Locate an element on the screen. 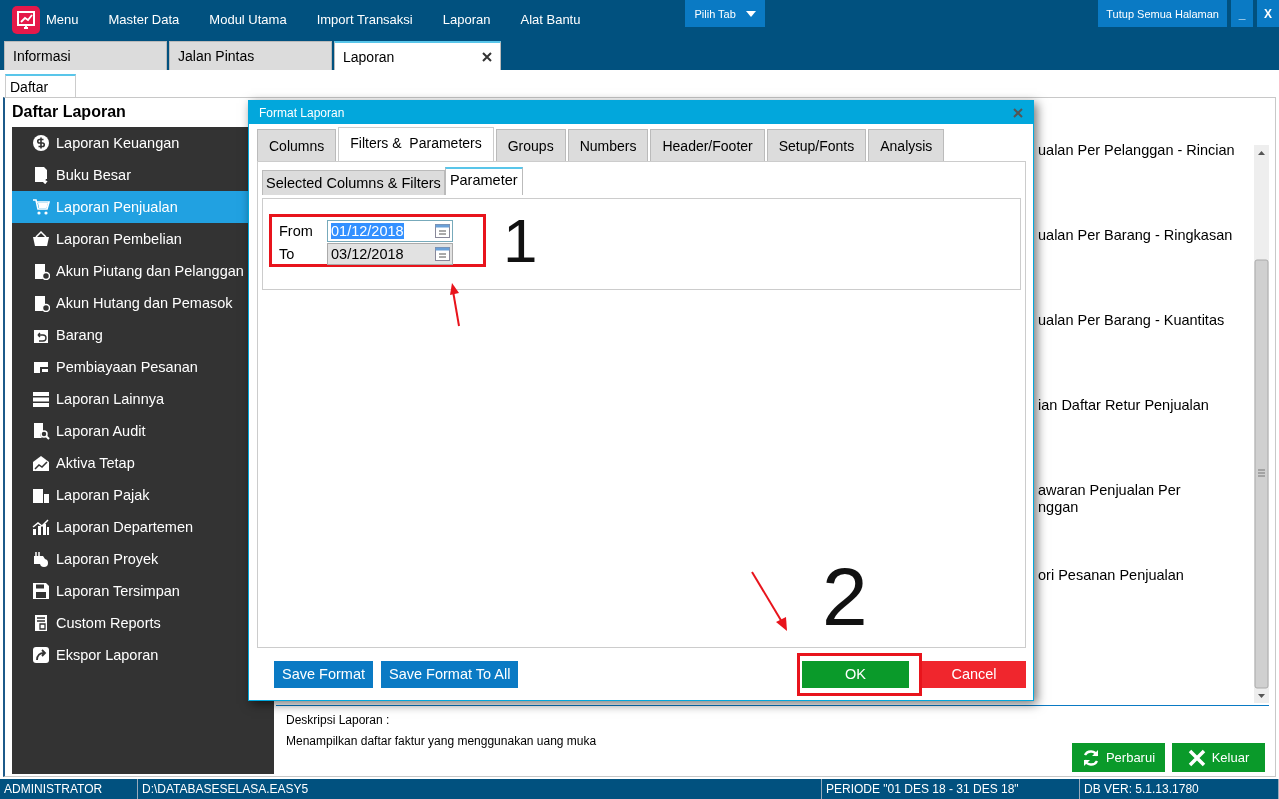  building-icon is located at coordinates (41, 495).